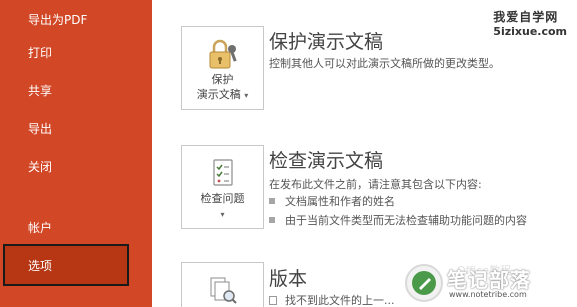 This screenshot has width=577, height=307. Describe the element at coordinates (40, 265) in the screenshot. I see `sidebar-item-label: 选项` at that location.